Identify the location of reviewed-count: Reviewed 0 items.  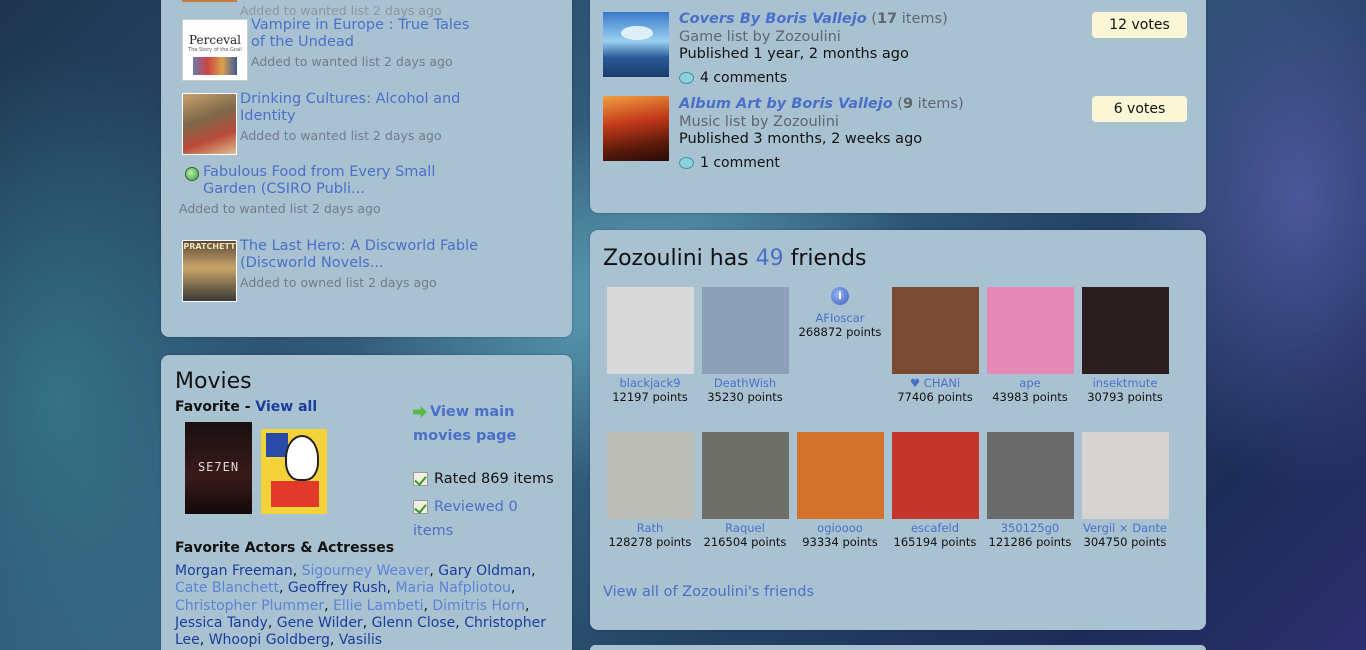
(483, 519).